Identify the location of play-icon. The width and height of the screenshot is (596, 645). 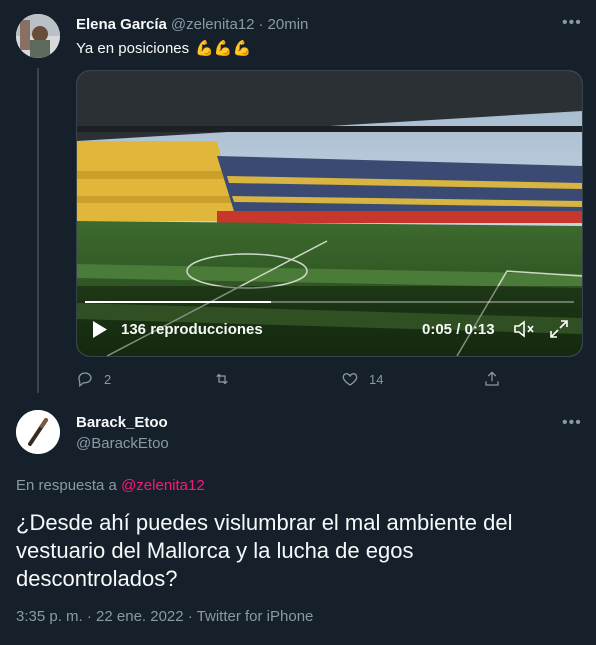
(100, 331).